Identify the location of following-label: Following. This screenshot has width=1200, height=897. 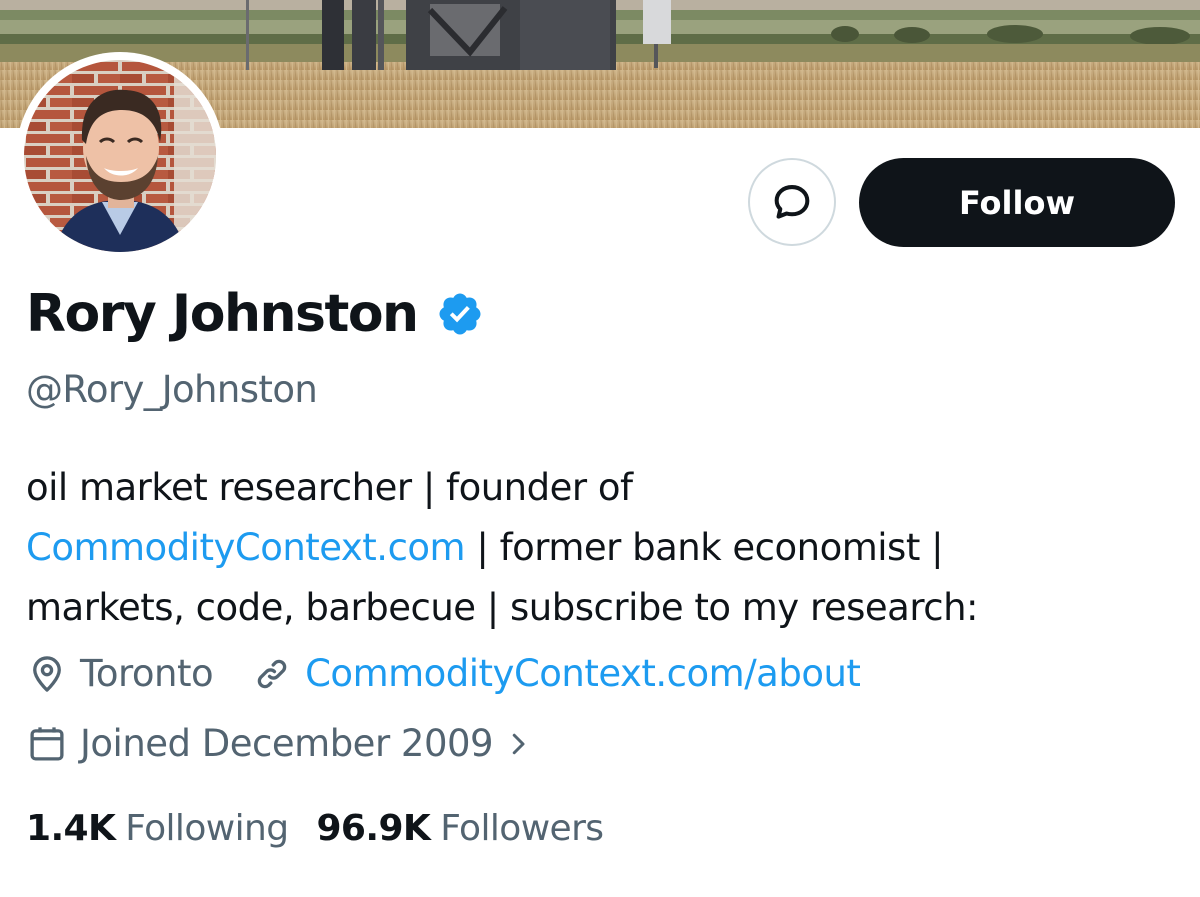
(207, 828).